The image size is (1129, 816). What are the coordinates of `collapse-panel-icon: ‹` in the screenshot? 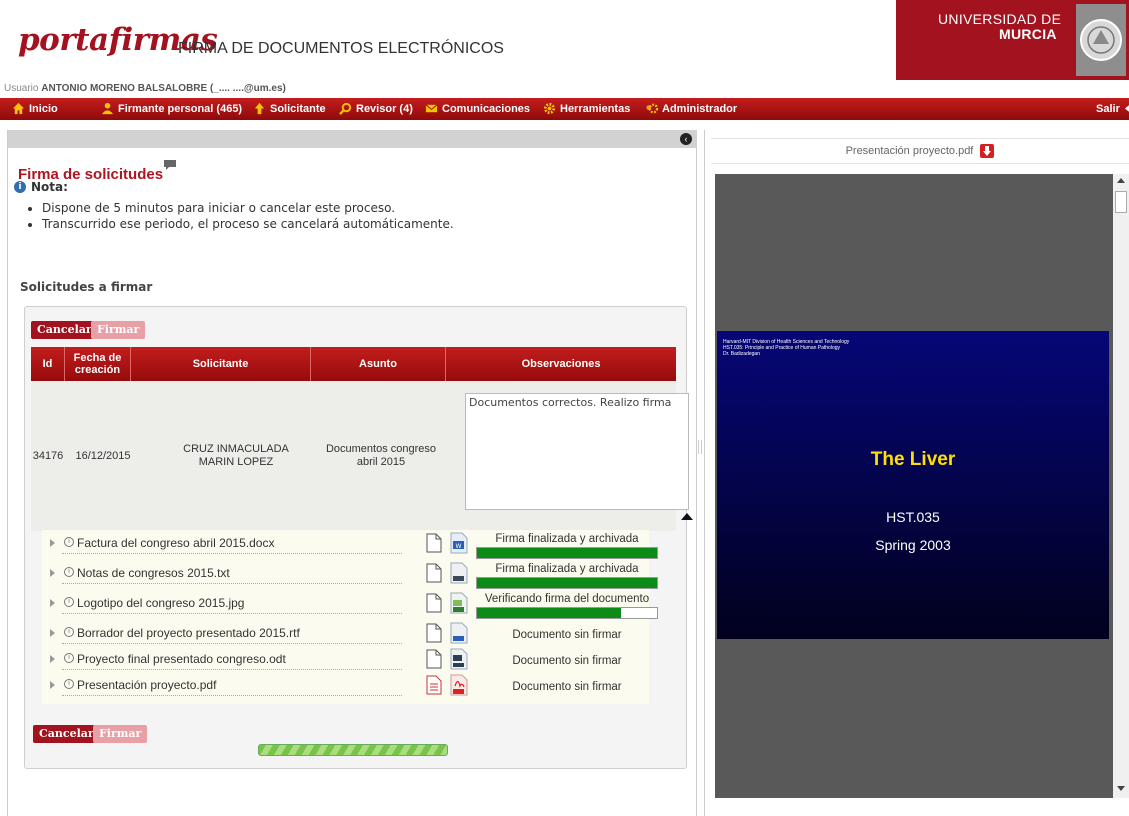 It's located at (686, 139).